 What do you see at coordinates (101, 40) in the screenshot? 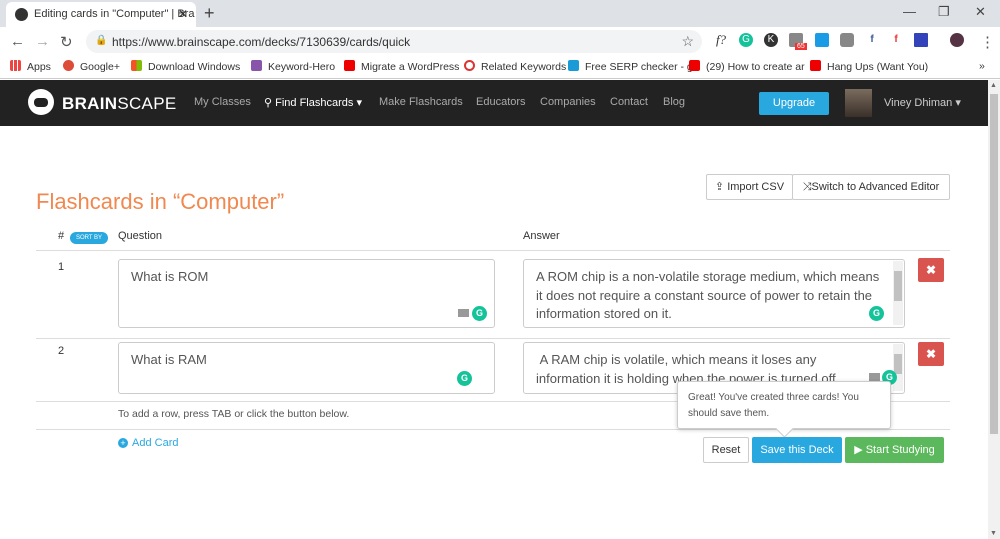
I see `lock-icon: 🔒` at bounding box center [101, 40].